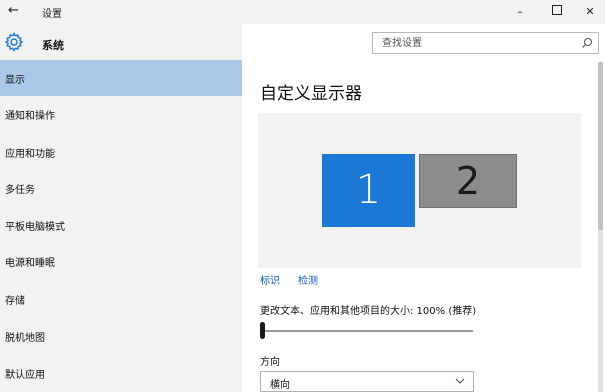 The width and height of the screenshot is (605, 392). What do you see at coordinates (121, 188) in the screenshot?
I see `sidebar-item-multitasking: 多任务` at bounding box center [121, 188].